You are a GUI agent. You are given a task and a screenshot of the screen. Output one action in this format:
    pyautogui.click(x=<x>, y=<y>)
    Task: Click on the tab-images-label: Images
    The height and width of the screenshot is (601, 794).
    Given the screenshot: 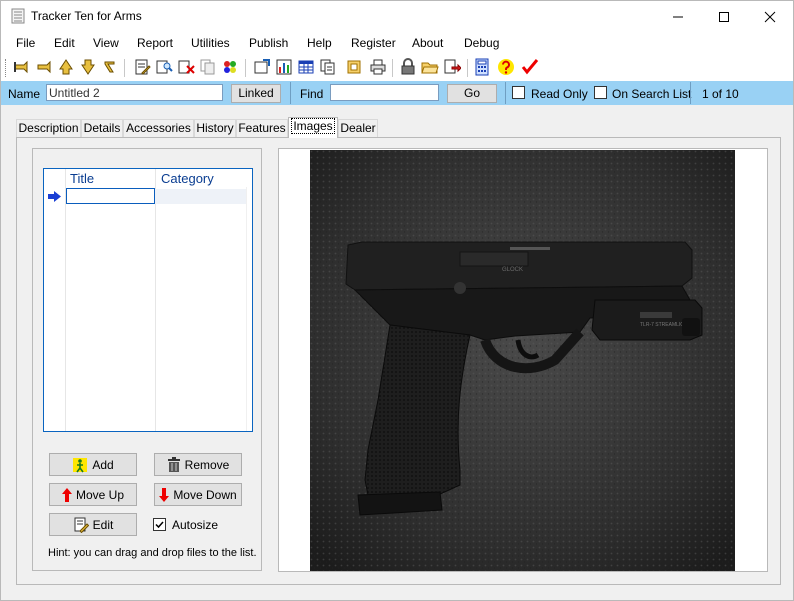 What is the action you would take?
    pyautogui.click(x=313, y=126)
    